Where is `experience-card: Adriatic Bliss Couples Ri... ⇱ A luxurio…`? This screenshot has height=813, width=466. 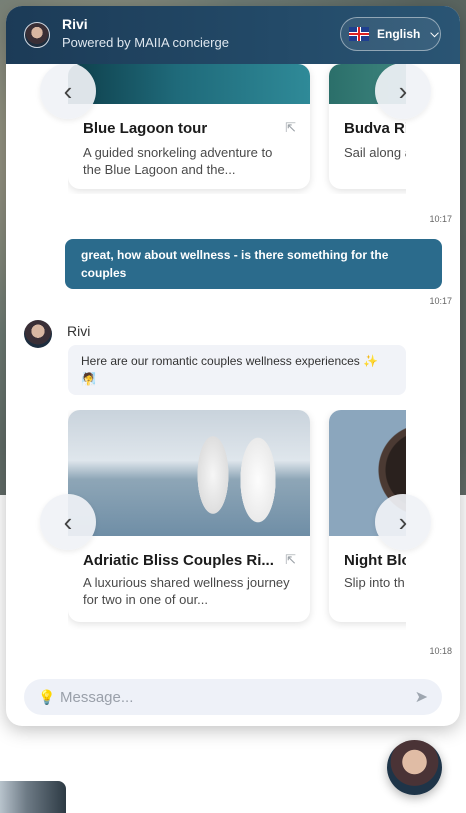 experience-card: Adriatic Bliss Couples Ri... ⇱ A luxurio… is located at coordinates (189, 516).